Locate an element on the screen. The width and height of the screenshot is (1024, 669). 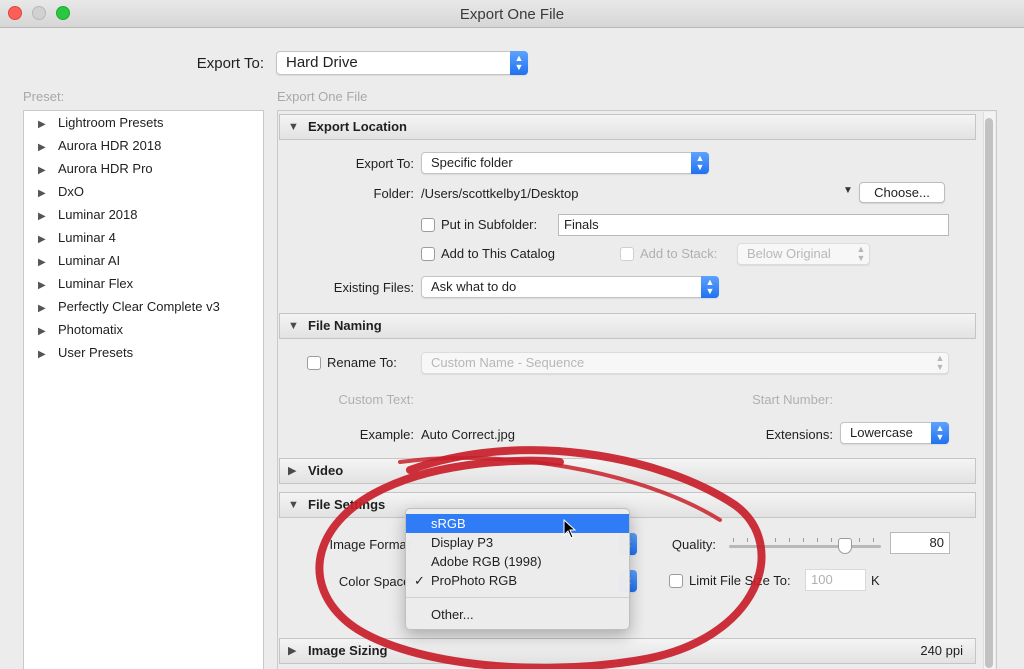
scrollbar-thumb is located at coordinates (989, 393).